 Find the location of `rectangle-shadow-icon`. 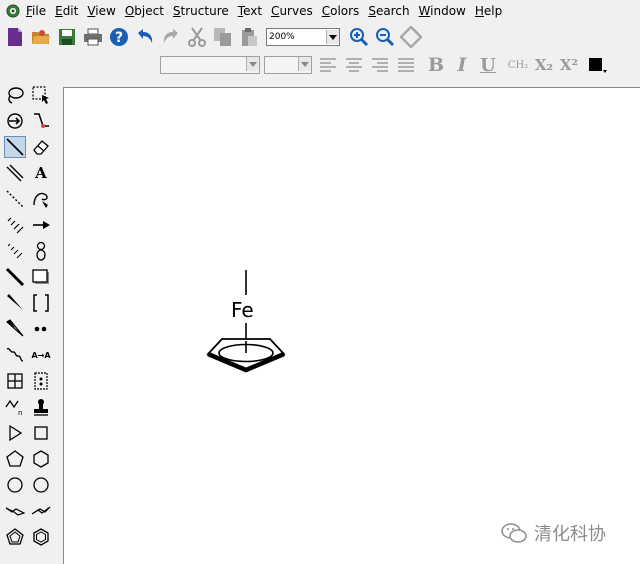

rectangle-shadow-icon is located at coordinates (40, 276).